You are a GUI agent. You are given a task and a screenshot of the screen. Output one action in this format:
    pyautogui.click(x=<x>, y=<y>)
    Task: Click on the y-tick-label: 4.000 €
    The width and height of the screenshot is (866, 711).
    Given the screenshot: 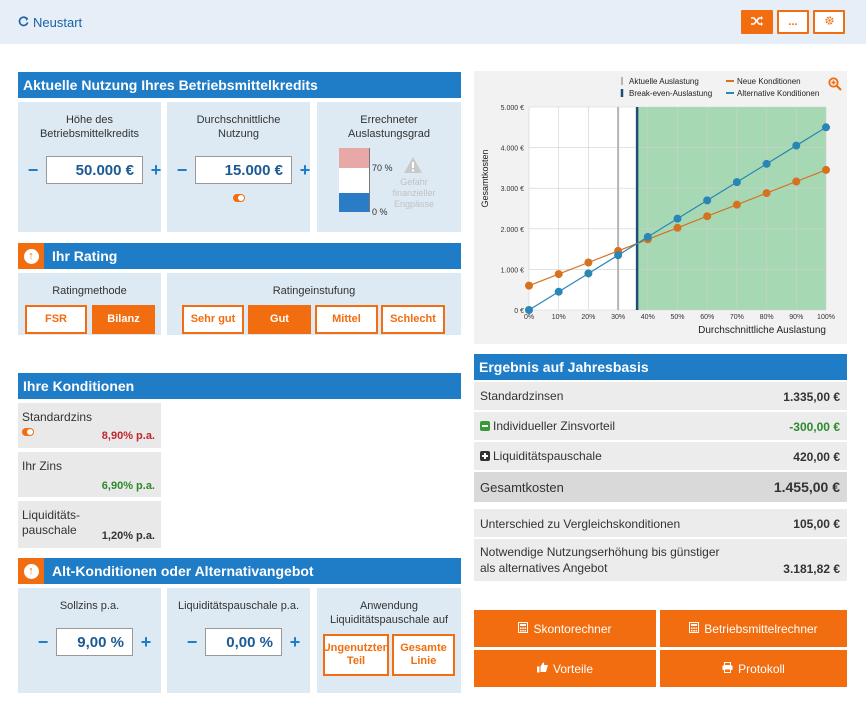 What is the action you would take?
    pyautogui.click(x=512, y=149)
    